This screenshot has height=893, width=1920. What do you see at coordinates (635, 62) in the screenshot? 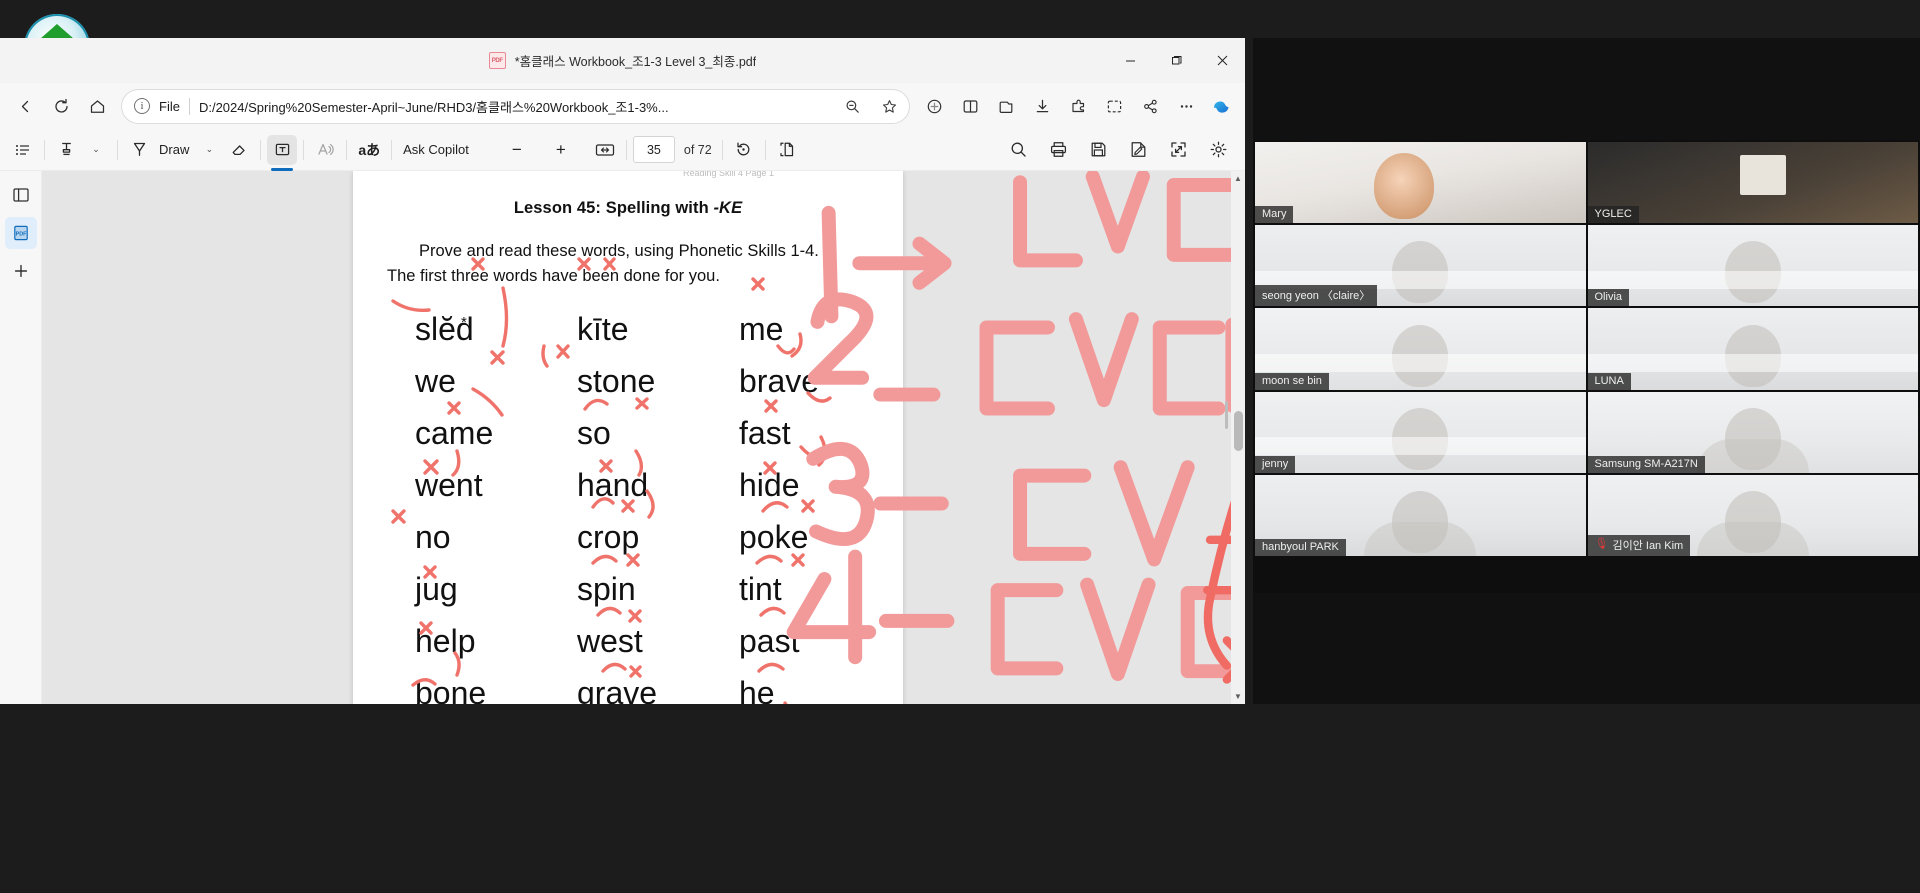
I see `tab-title: *홈클래스 Workbook_조1-3 Level 3_최종.pdf` at bounding box center [635, 62].